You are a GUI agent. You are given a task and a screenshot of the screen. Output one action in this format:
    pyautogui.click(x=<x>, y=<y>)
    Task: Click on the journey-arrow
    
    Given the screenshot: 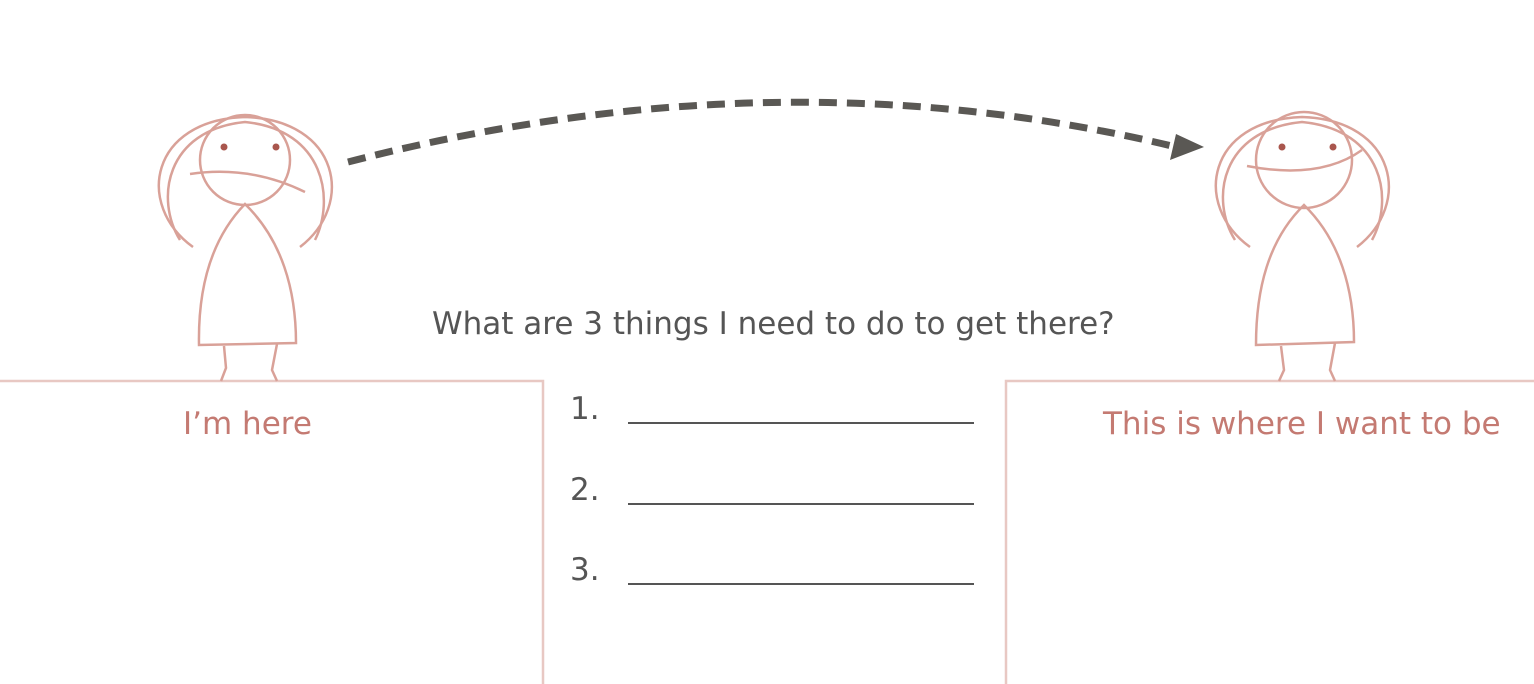 What is the action you would take?
    pyautogui.click(x=775, y=132)
    